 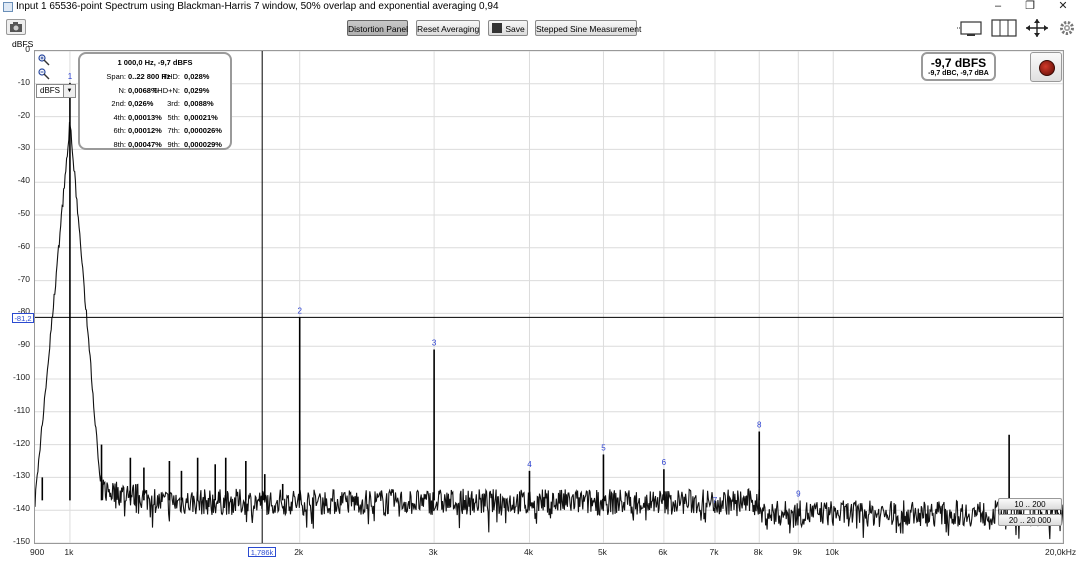 I want to click on record-icon, so click(x=1047, y=68).